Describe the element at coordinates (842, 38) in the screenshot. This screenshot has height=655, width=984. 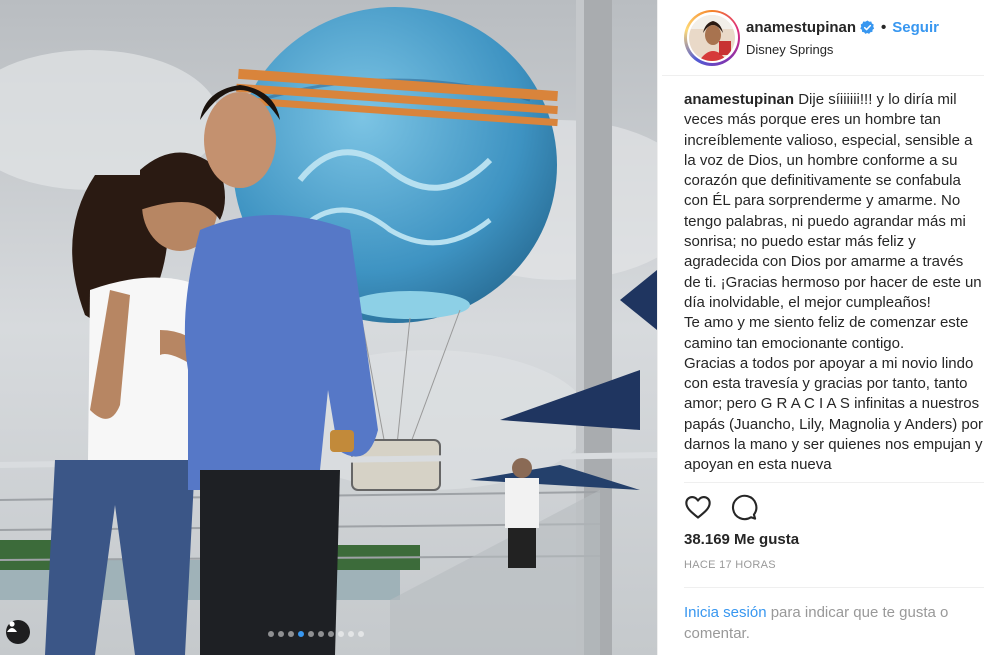
I see `header-text: anamestupinan • Seguir Disney Springs` at that location.